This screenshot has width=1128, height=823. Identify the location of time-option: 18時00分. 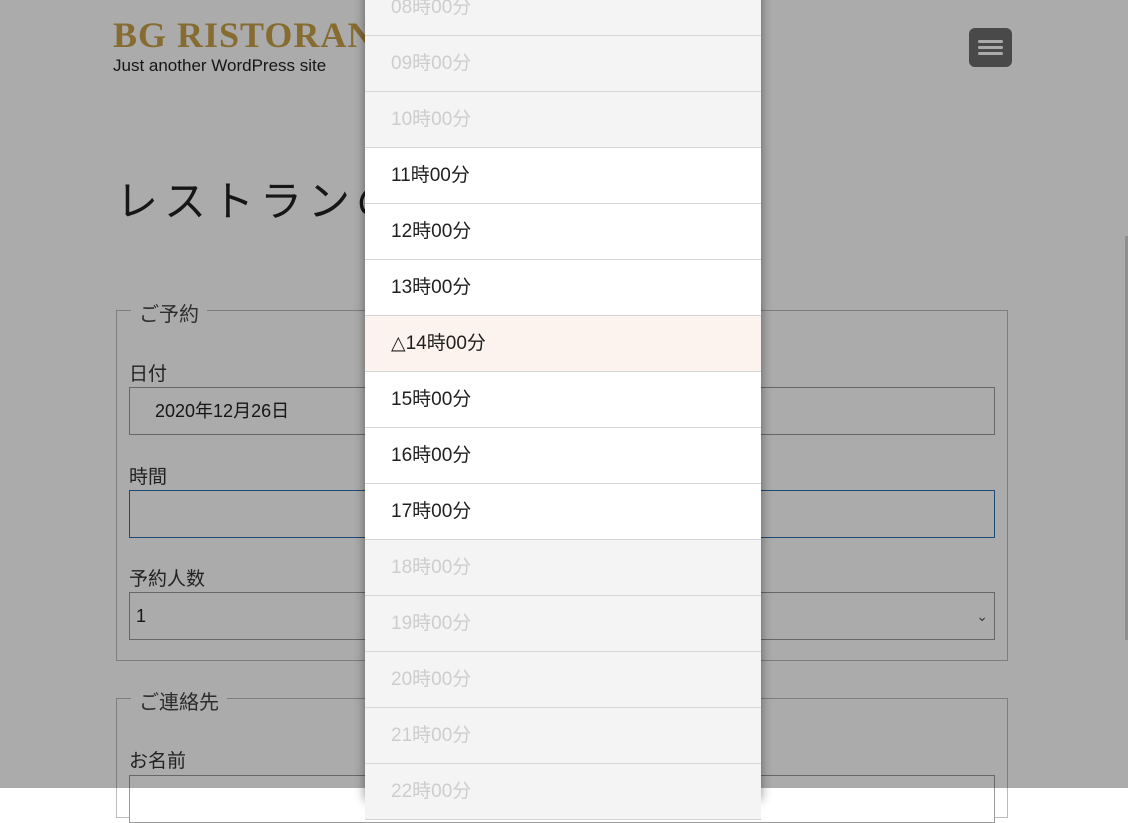
(563, 568).